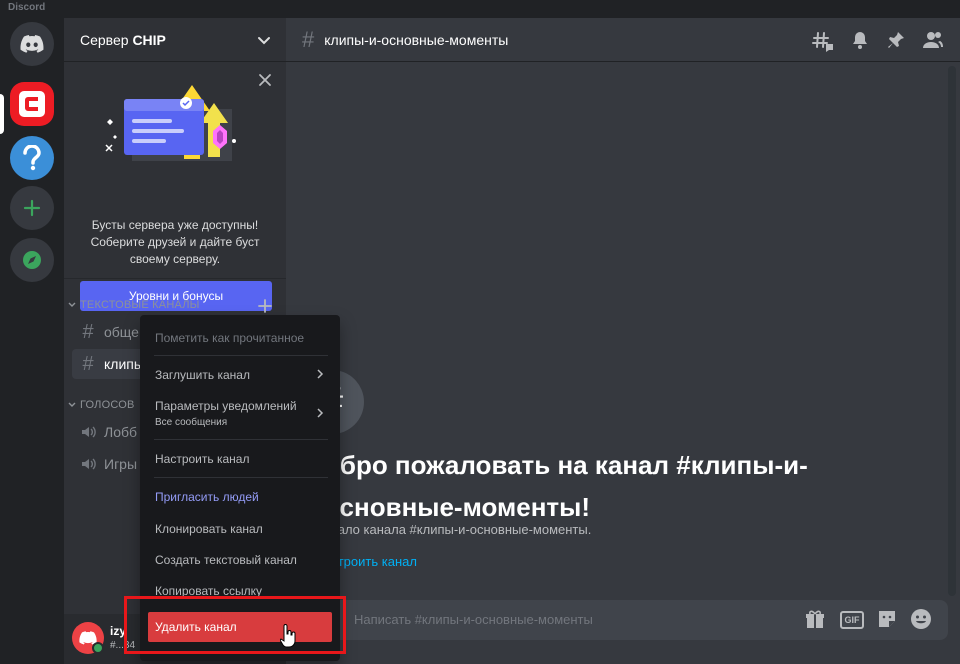 The width and height of the screenshot is (960, 664). I want to click on message-composer: Написать #клипы-и-основные-моменты GIF, so click(625, 620).